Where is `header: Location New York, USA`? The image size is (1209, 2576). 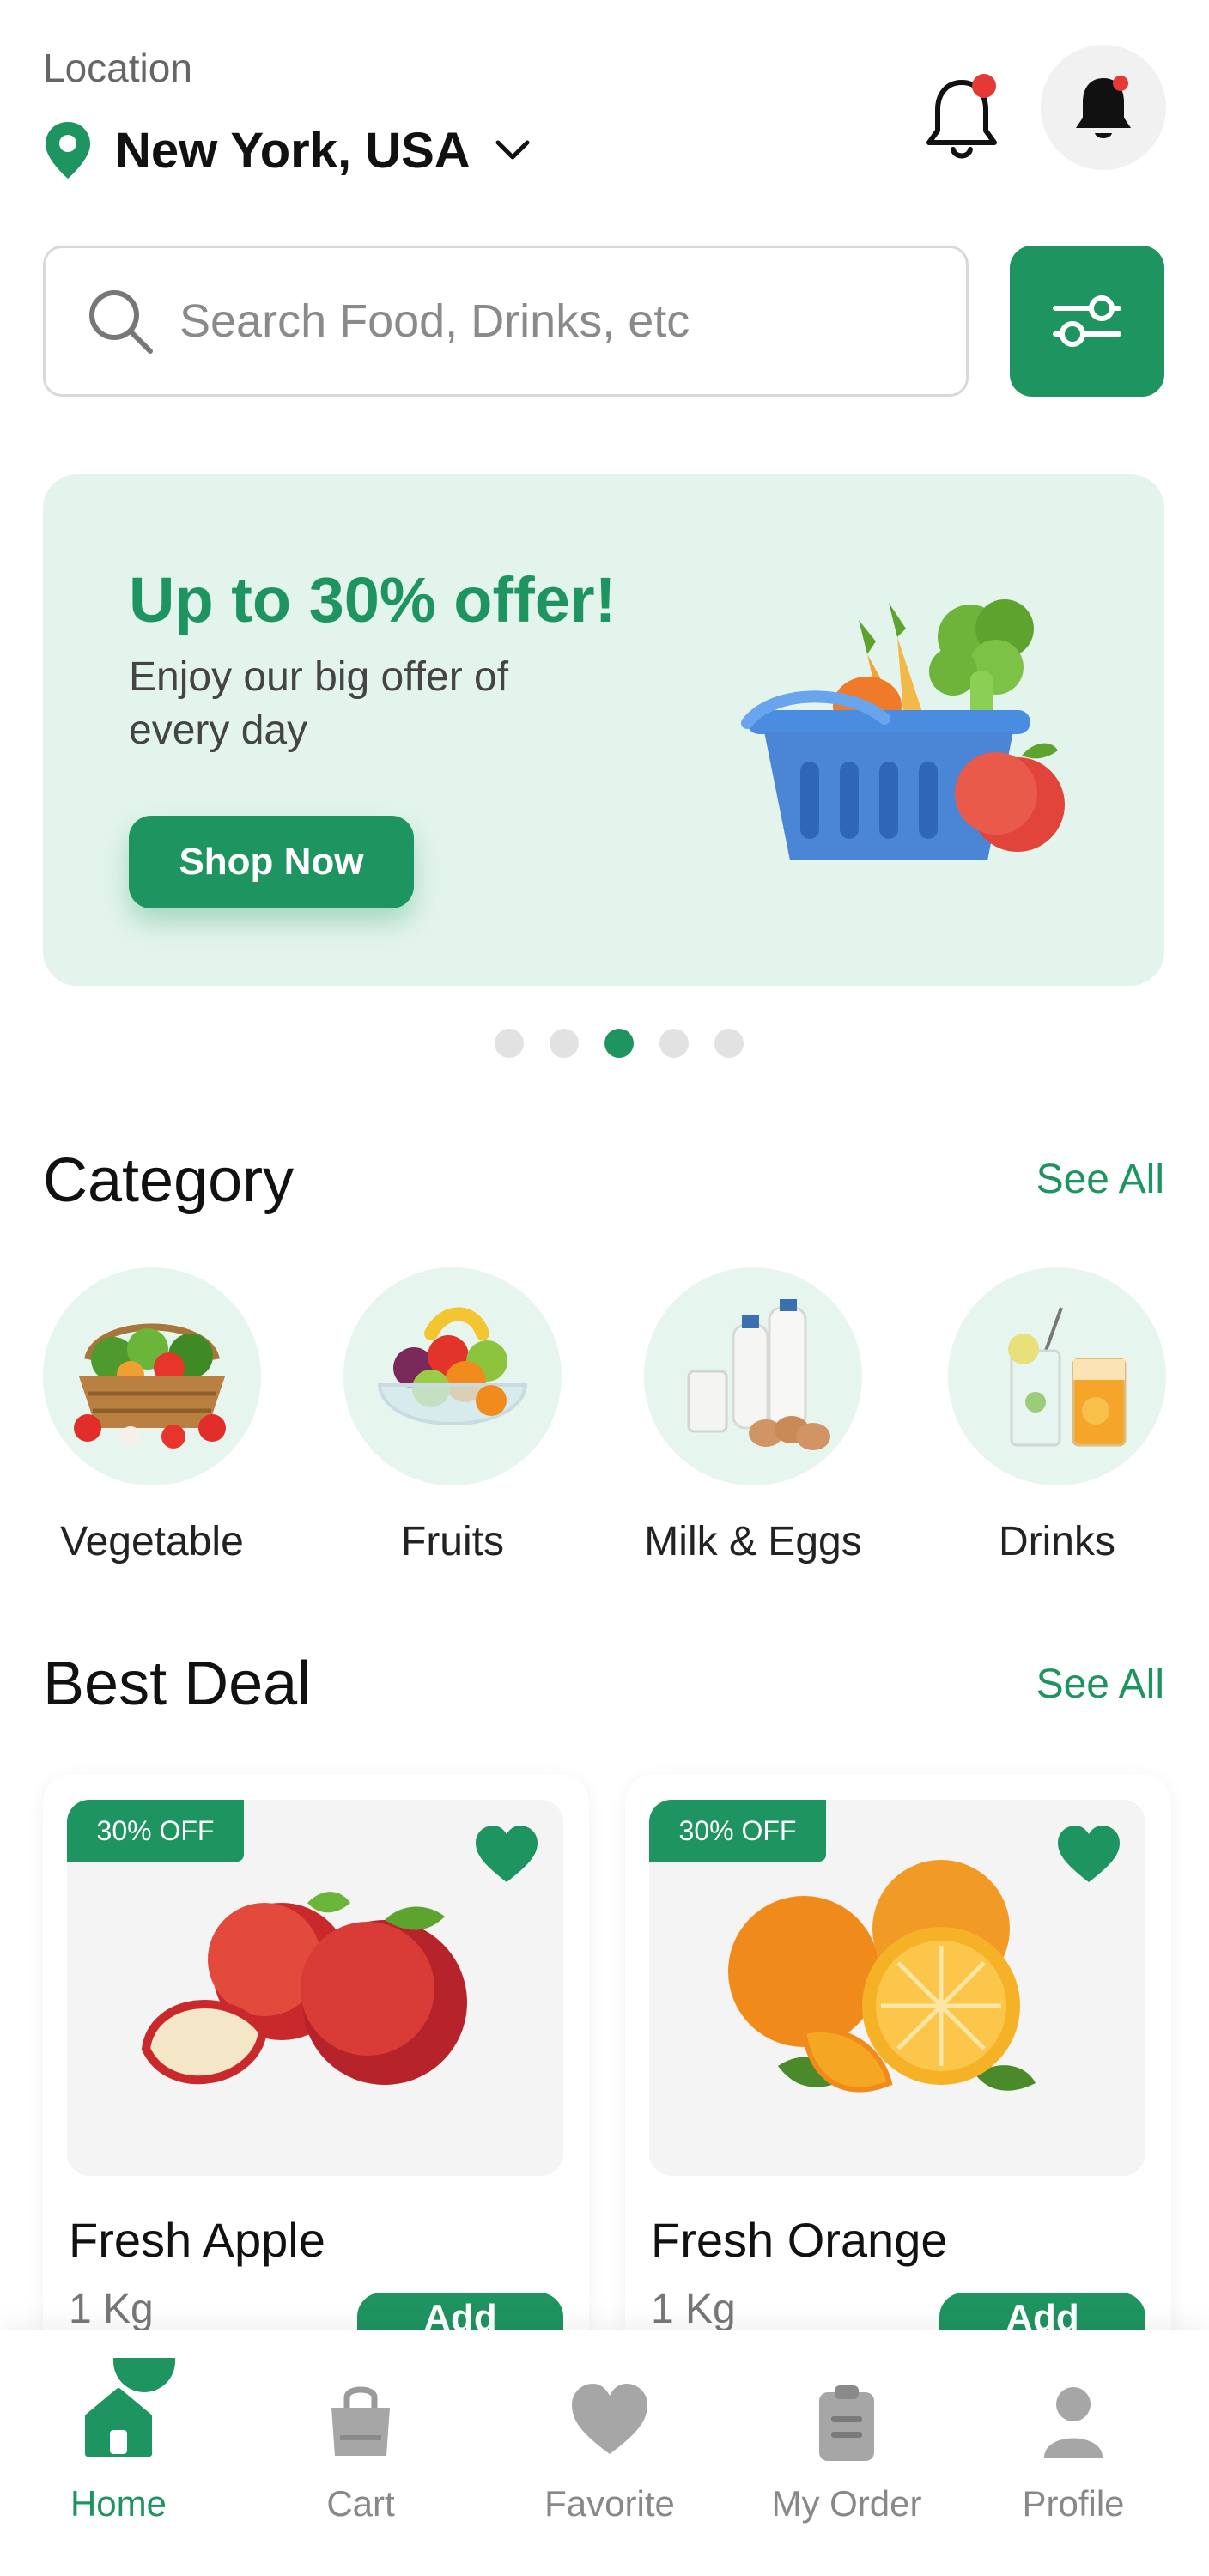
header: Location New York, USA is located at coordinates (605, 113).